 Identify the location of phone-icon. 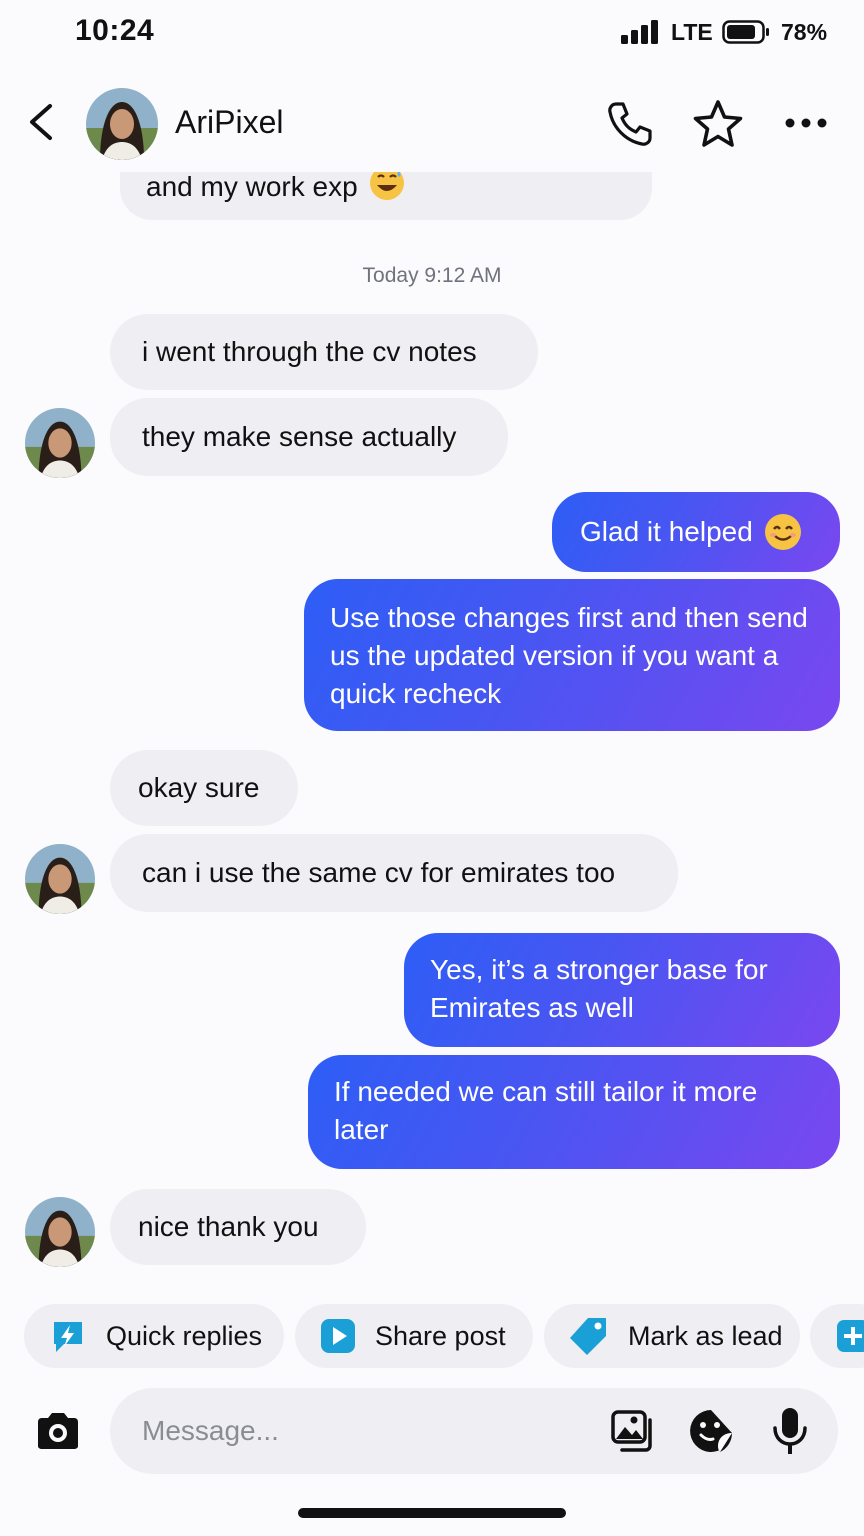
(630, 124).